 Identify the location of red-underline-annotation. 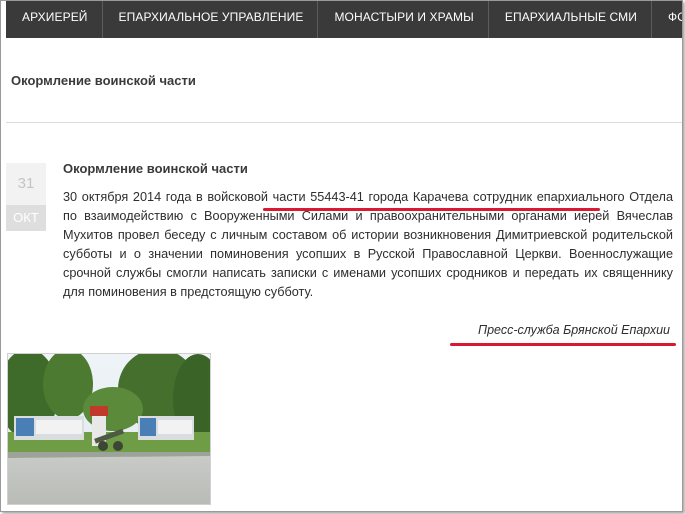
(431, 209).